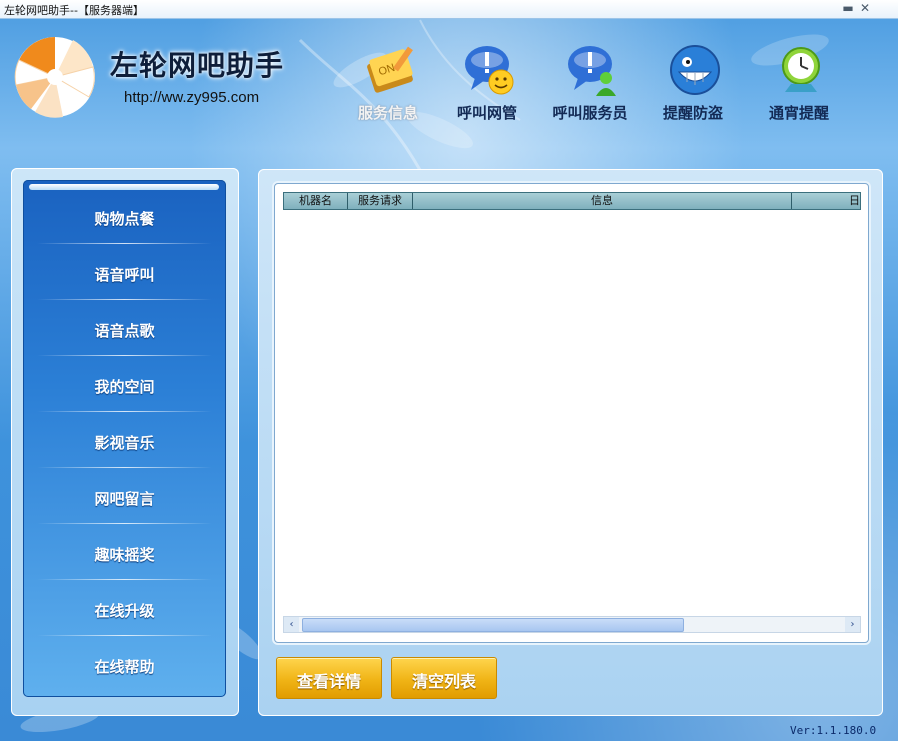 This screenshot has height=741, width=898. Describe the element at coordinates (590, 113) in the screenshot. I see `toolbar-label: 呼叫服务员` at that location.